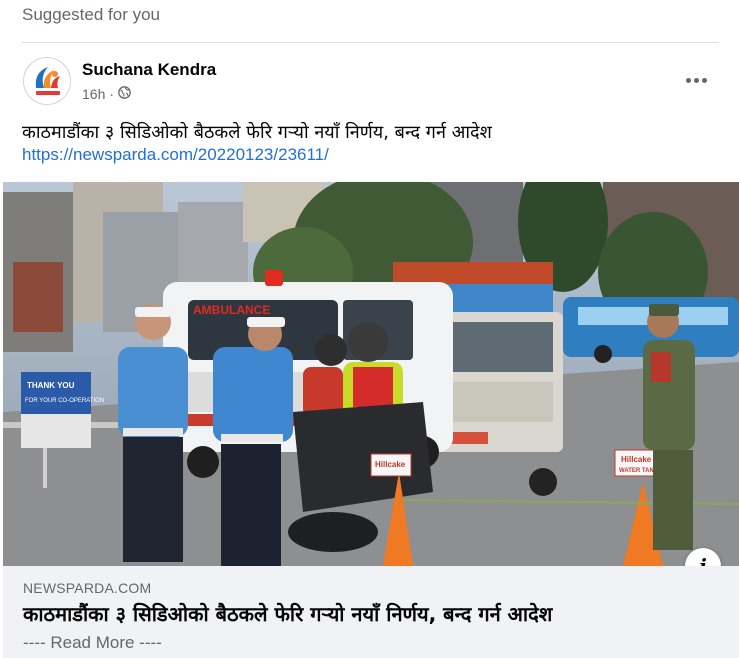 This screenshot has width=739, height=658. Describe the element at coordinates (636, 459) in the screenshot. I see `cone-brand-text-2: Hillcake` at that location.